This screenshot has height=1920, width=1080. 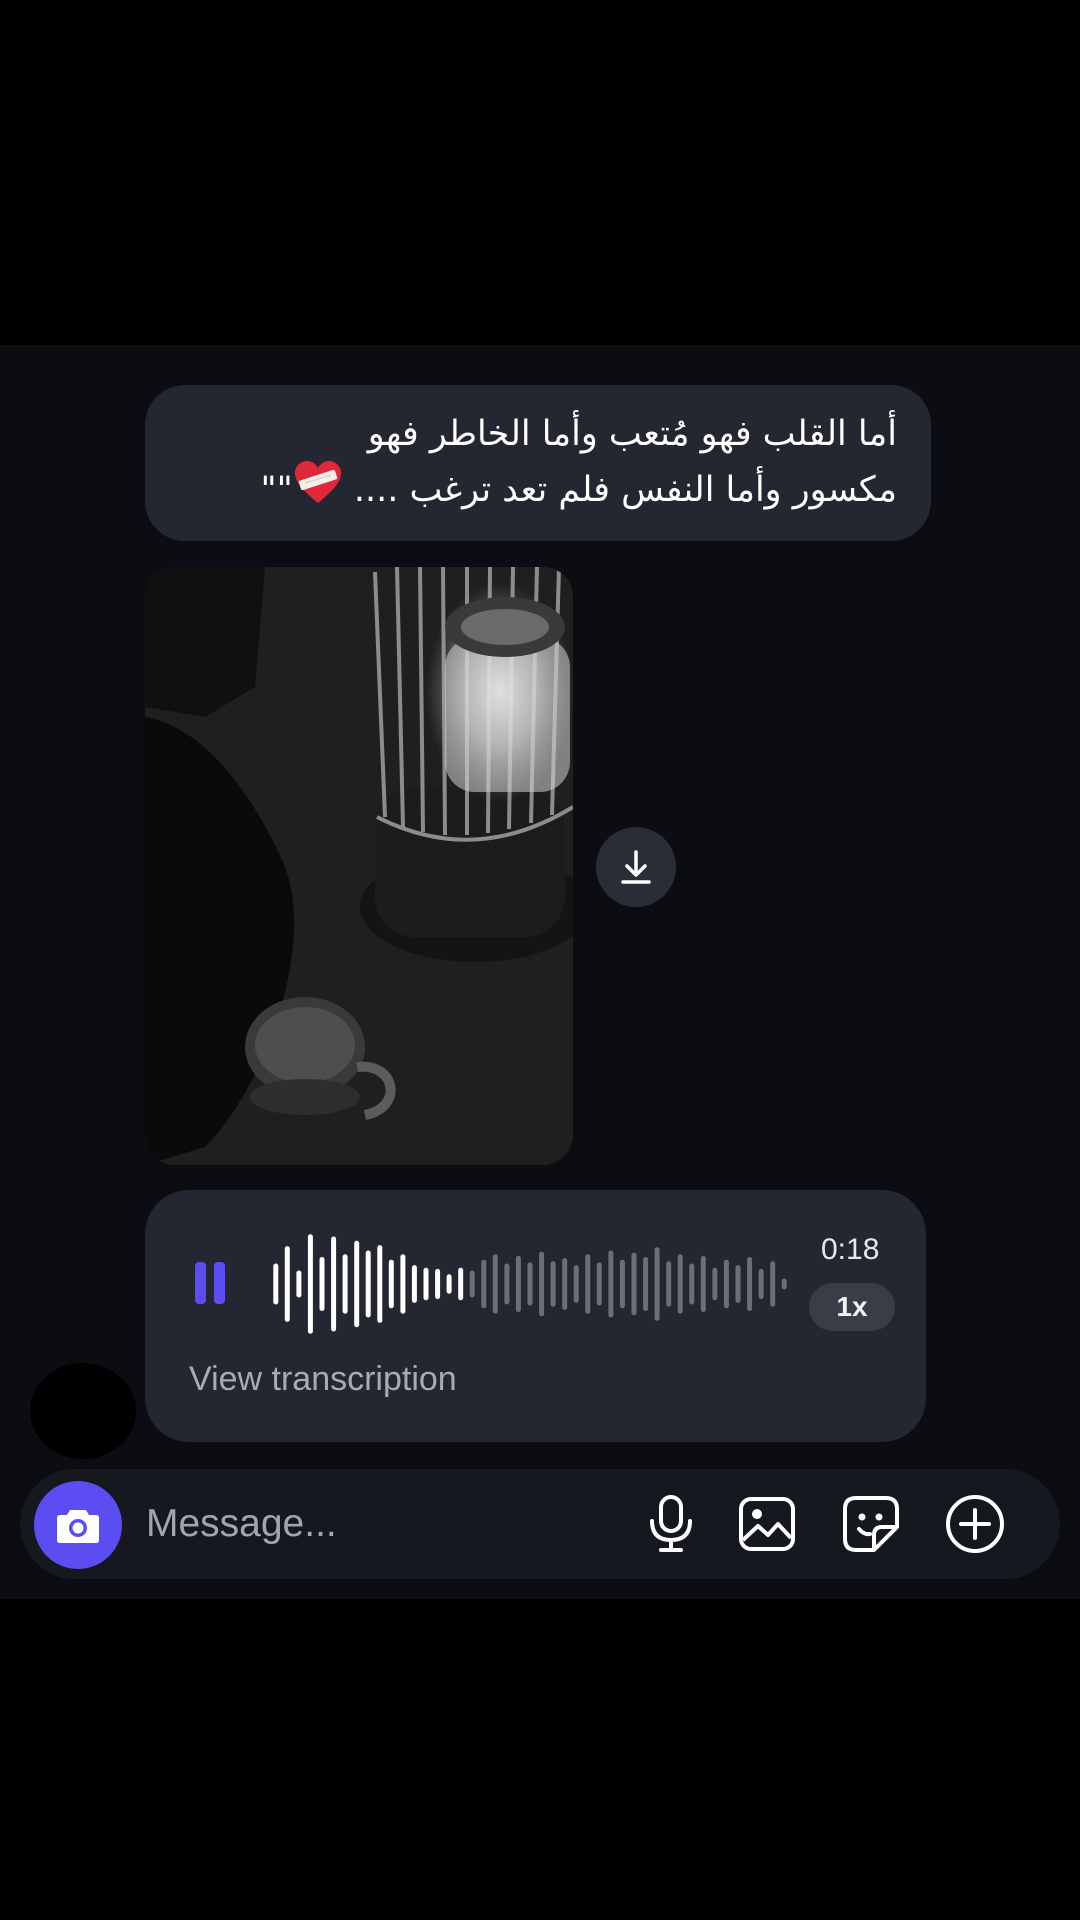 I want to click on download-icon, so click(x=636, y=867).